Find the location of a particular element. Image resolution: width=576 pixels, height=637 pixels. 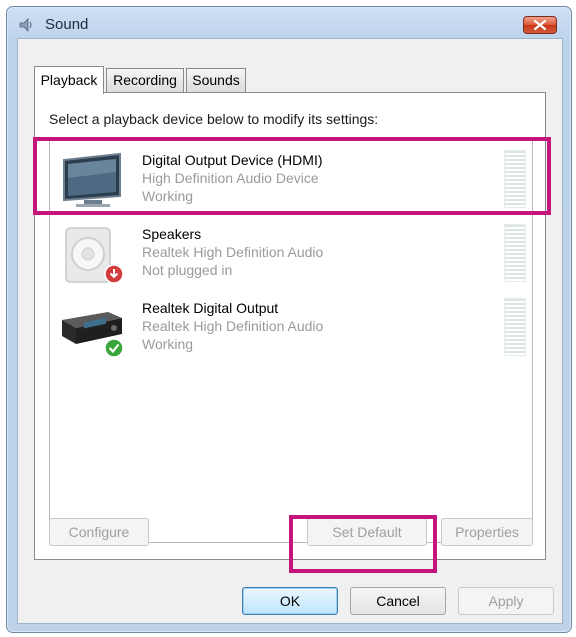

device-name: Speakers is located at coordinates (172, 234).